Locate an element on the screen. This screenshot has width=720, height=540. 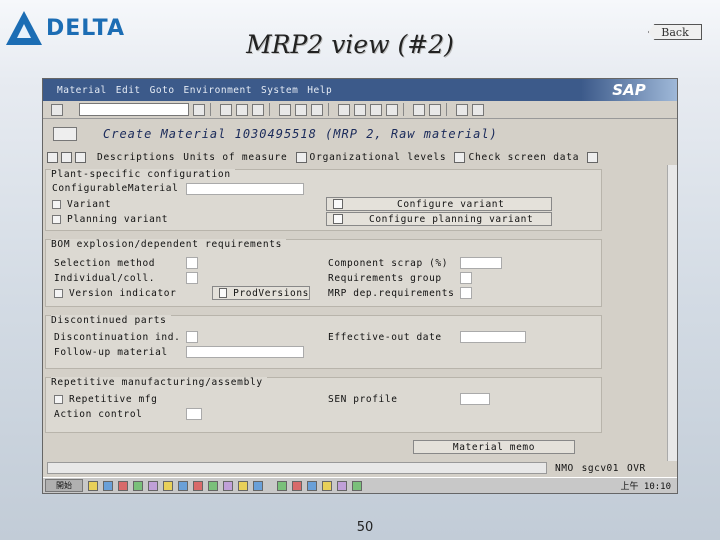
layout-icon is located at coordinates (478, 109).